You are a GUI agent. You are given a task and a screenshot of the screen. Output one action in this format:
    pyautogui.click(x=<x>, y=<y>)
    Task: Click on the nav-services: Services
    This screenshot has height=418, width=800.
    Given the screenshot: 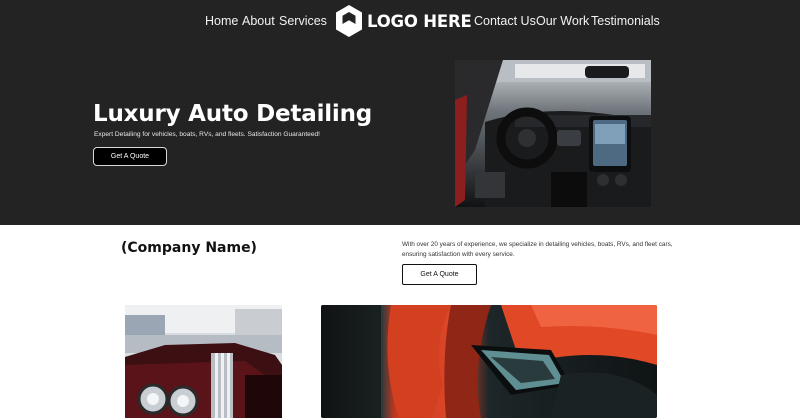 What is the action you would take?
    pyautogui.click(x=303, y=21)
    